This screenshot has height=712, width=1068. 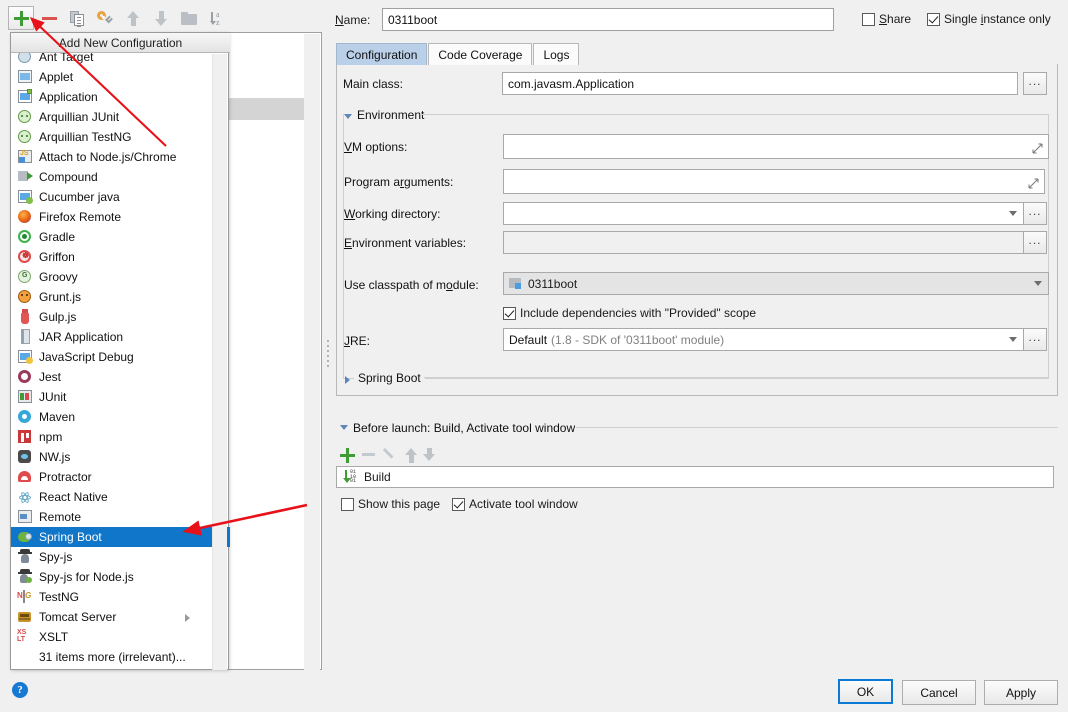 I want to click on jre-label: JRE:, so click(x=357, y=341).